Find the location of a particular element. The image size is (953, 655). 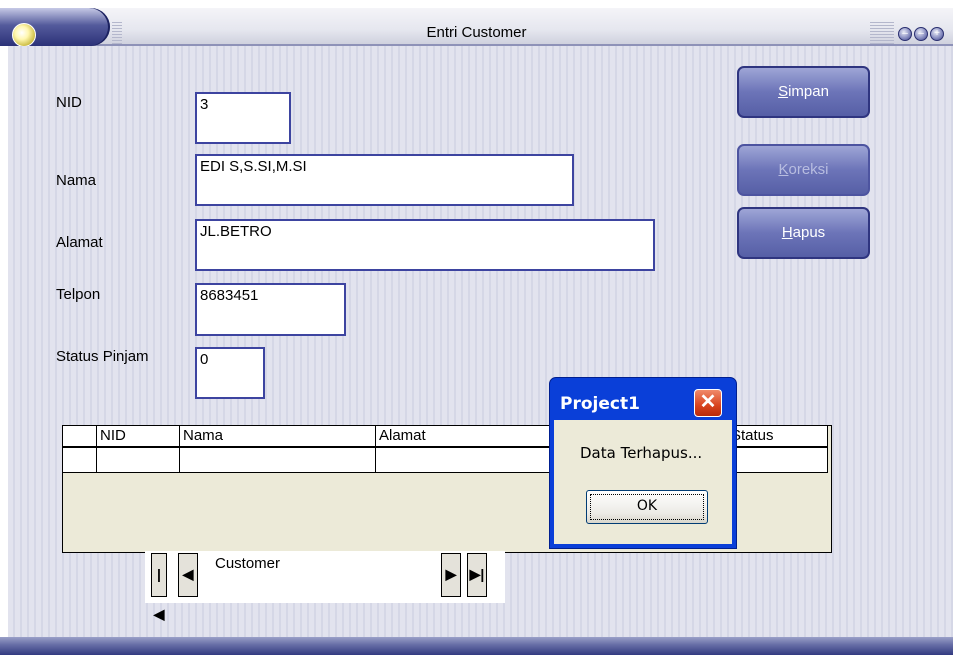

simpan-accelerator: S is located at coordinates (783, 91).